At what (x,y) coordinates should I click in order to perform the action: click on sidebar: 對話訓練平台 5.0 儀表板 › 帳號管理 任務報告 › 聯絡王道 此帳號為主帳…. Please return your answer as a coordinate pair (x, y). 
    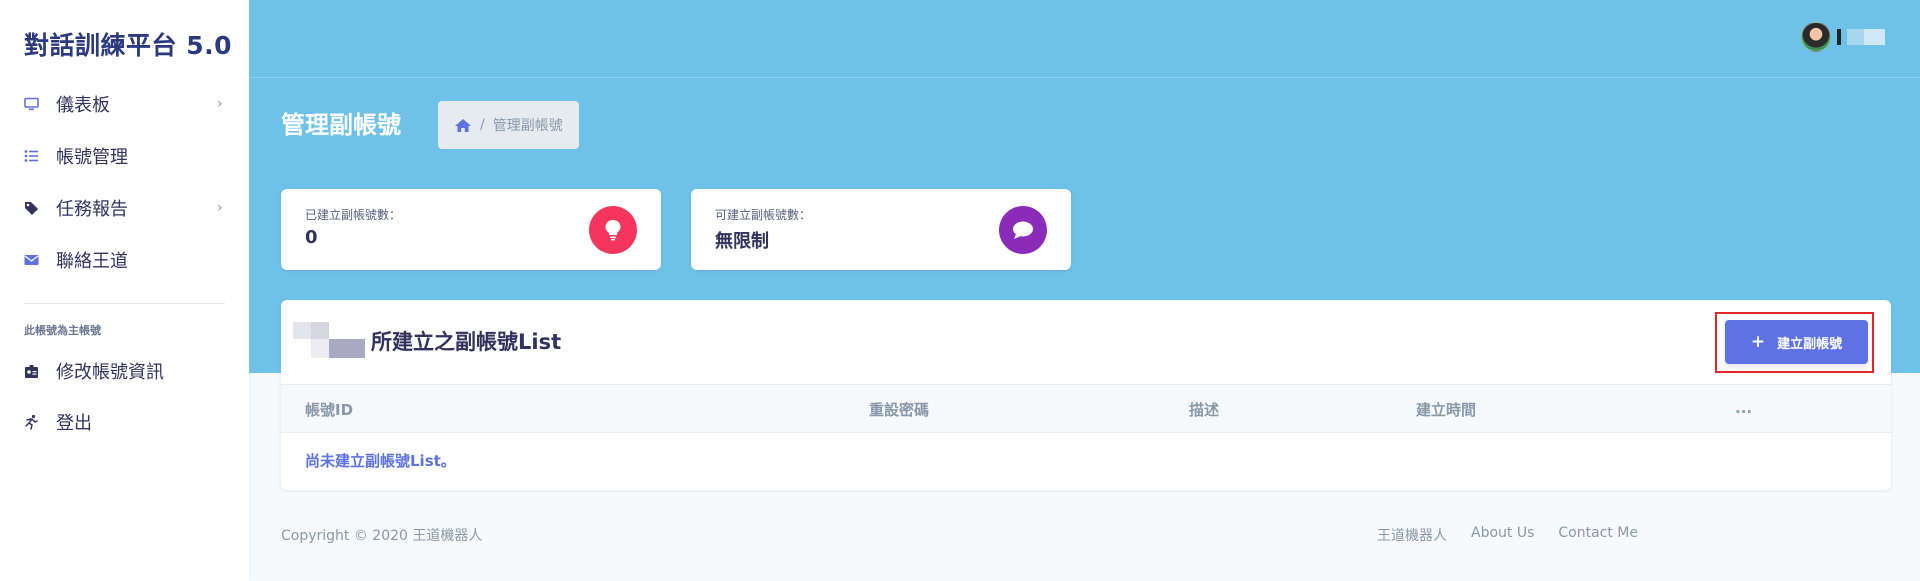
    Looking at the image, I should click on (124, 290).